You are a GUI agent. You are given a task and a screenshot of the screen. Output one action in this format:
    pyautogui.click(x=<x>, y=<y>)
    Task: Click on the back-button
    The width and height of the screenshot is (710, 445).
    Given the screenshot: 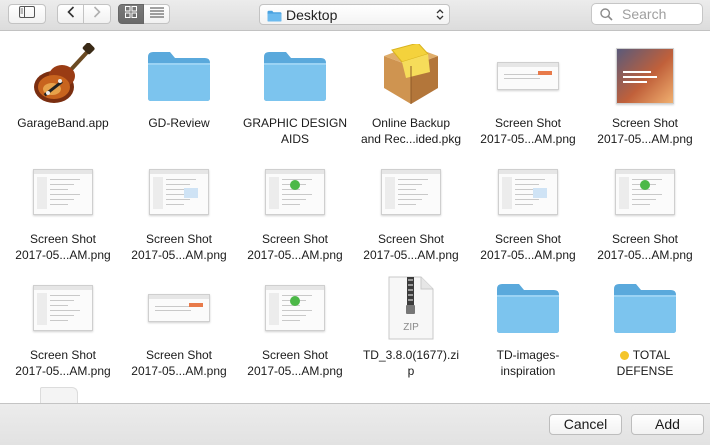 What is the action you would take?
    pyautogui.click(x=70, y=14)
    